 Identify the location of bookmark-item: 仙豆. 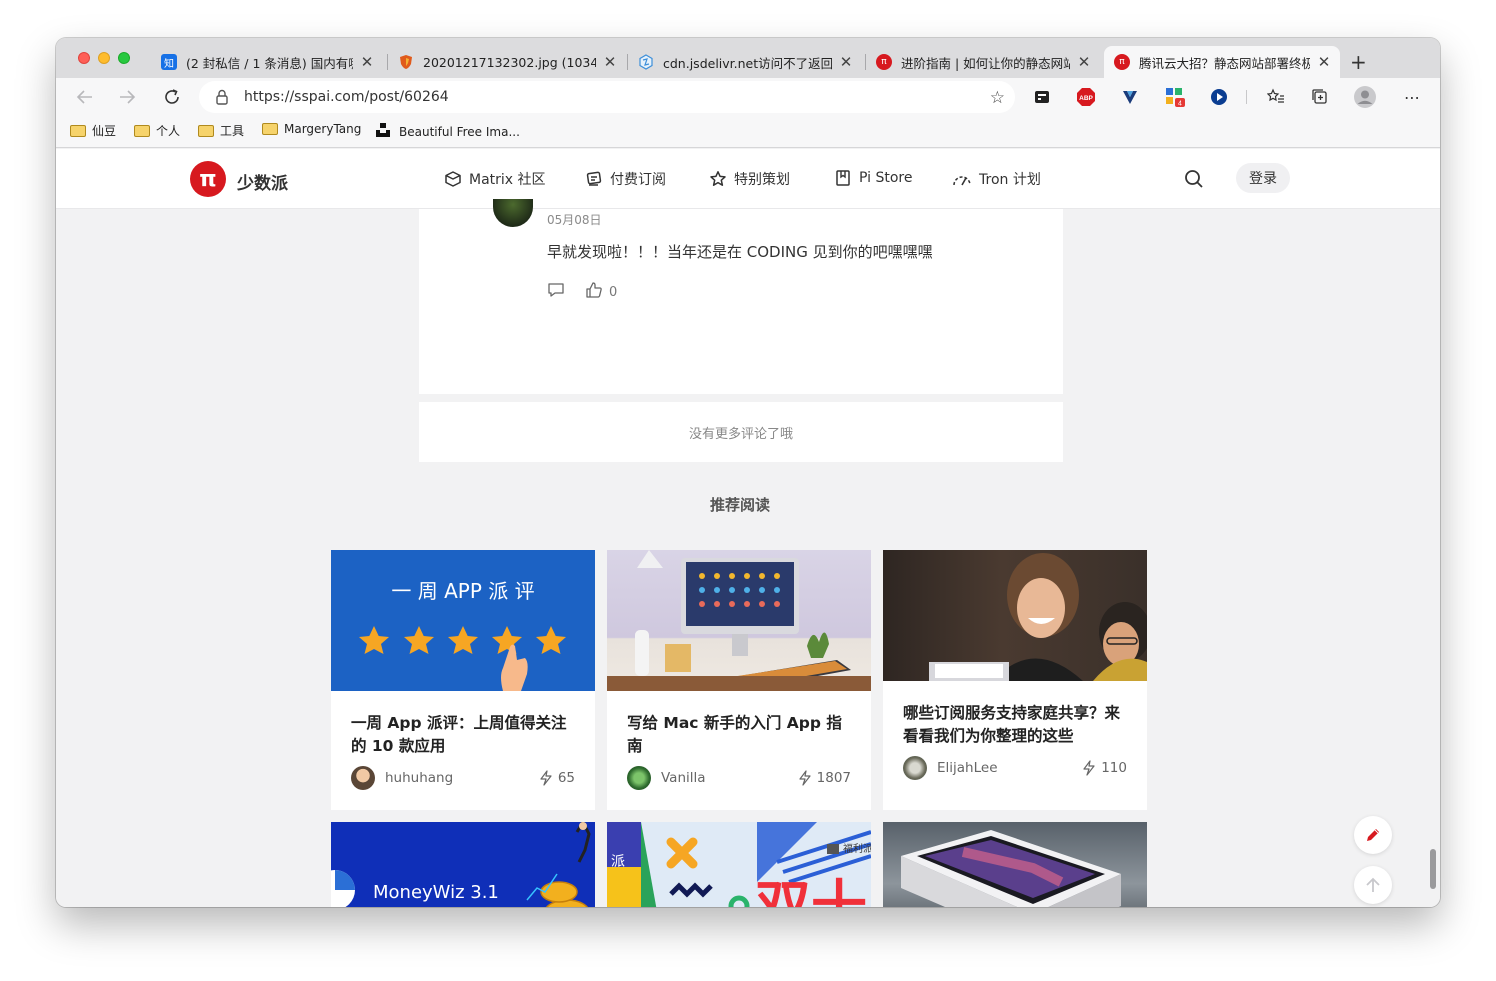
(93, 130).